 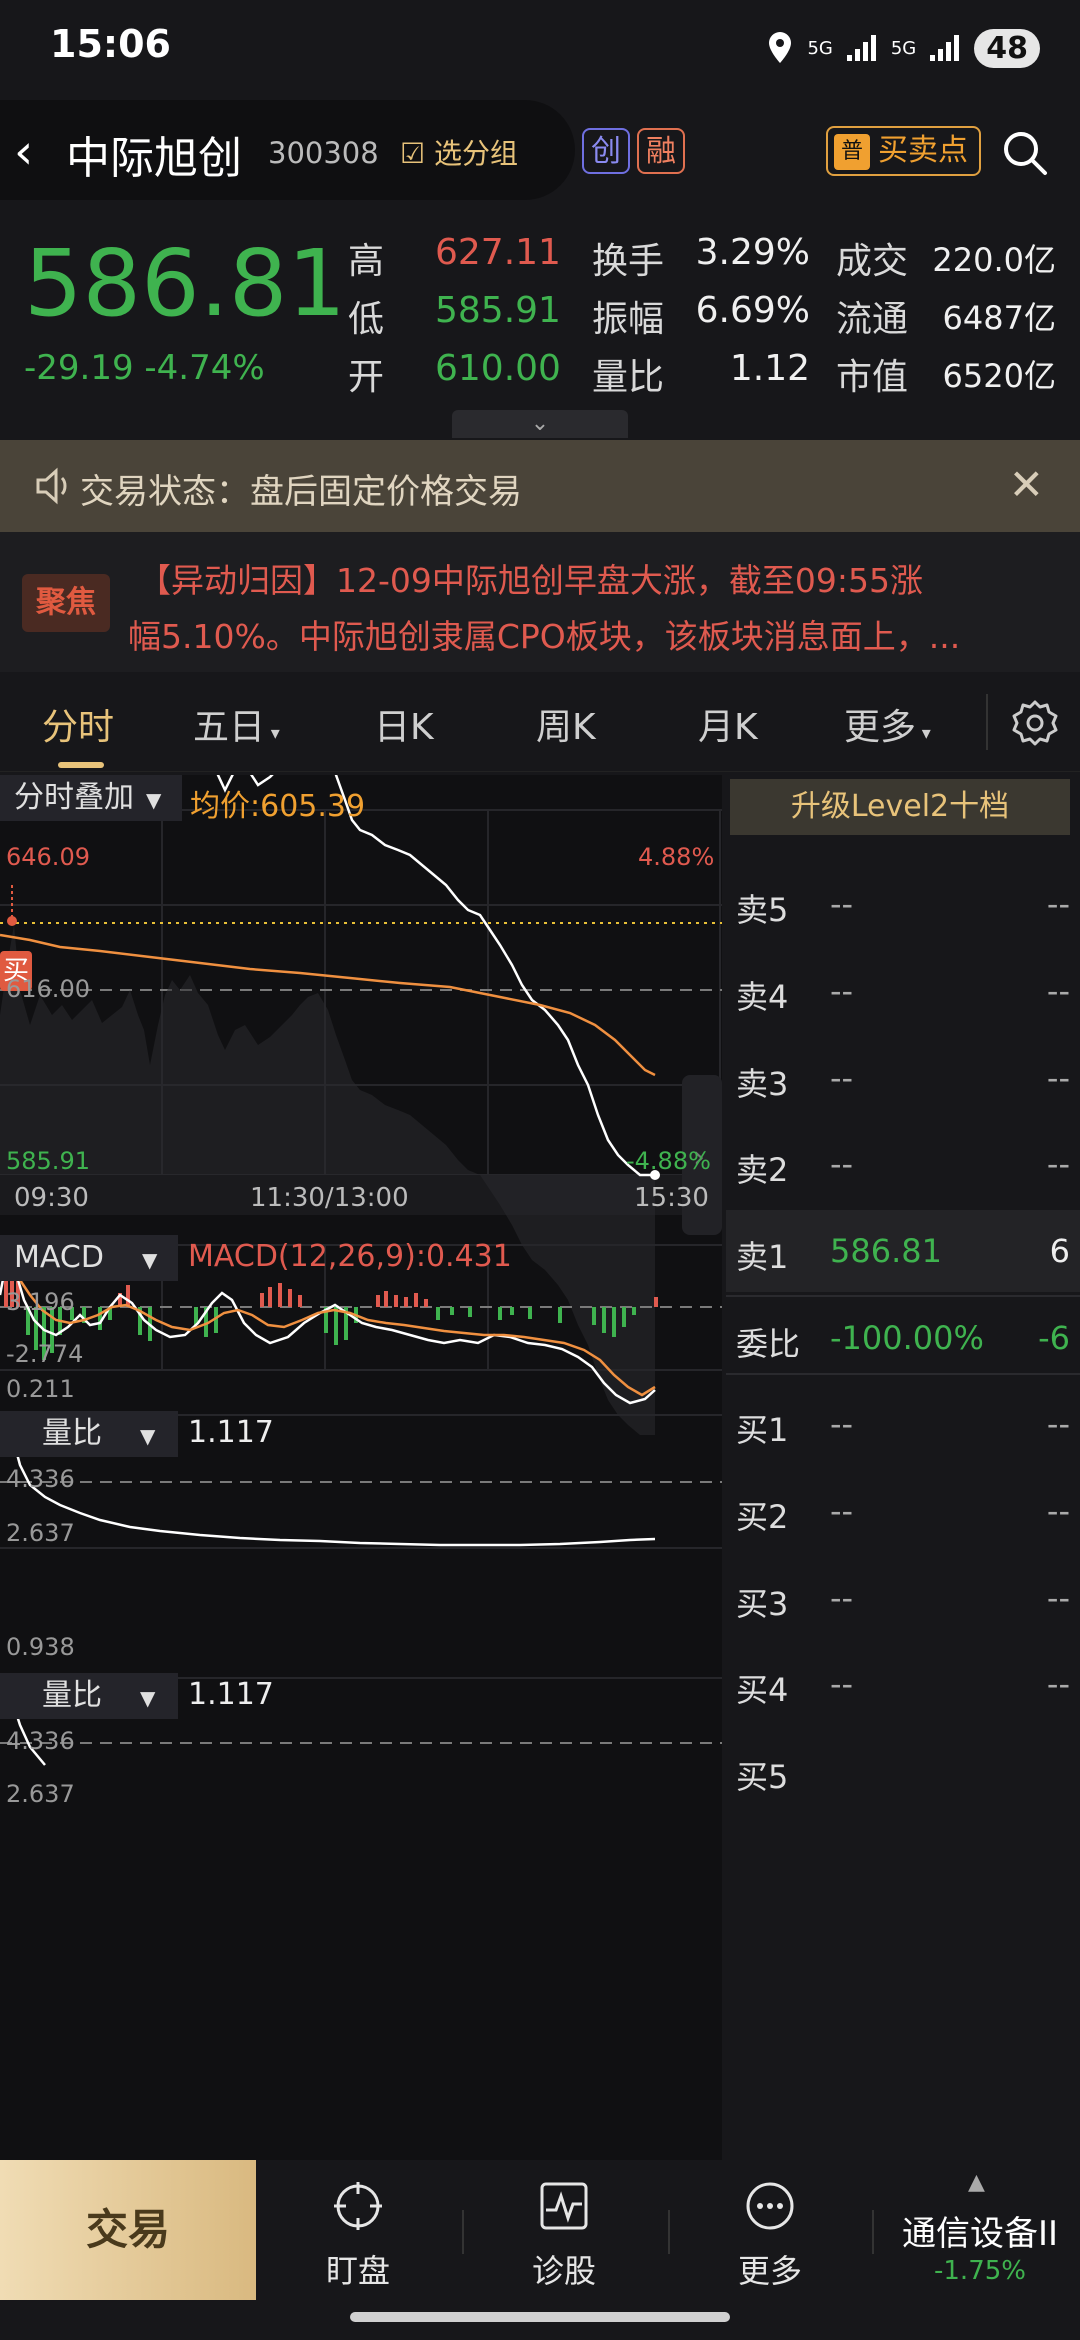 I want to click on sector-name: 通信设备II, so click(x=980, y=2234).